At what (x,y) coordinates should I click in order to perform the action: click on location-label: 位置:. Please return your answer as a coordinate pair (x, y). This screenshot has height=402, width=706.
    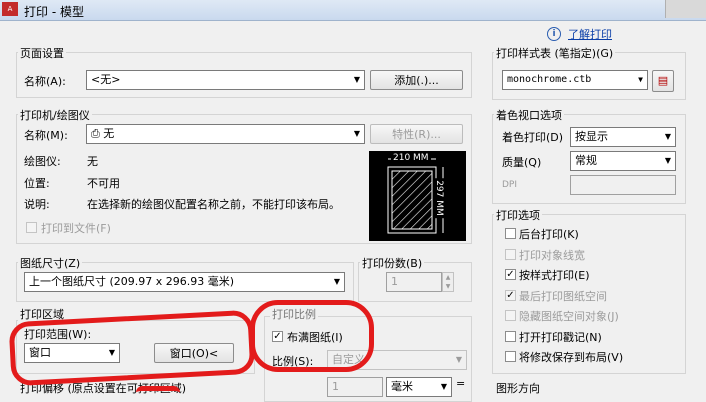
    Looking at the image, I should click on (37, 183).